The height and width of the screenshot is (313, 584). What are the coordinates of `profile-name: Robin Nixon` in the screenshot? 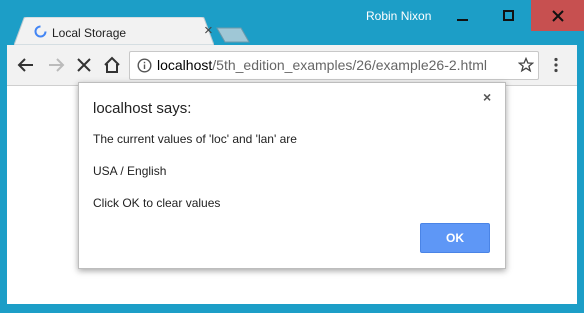 It's located at (398, 16).